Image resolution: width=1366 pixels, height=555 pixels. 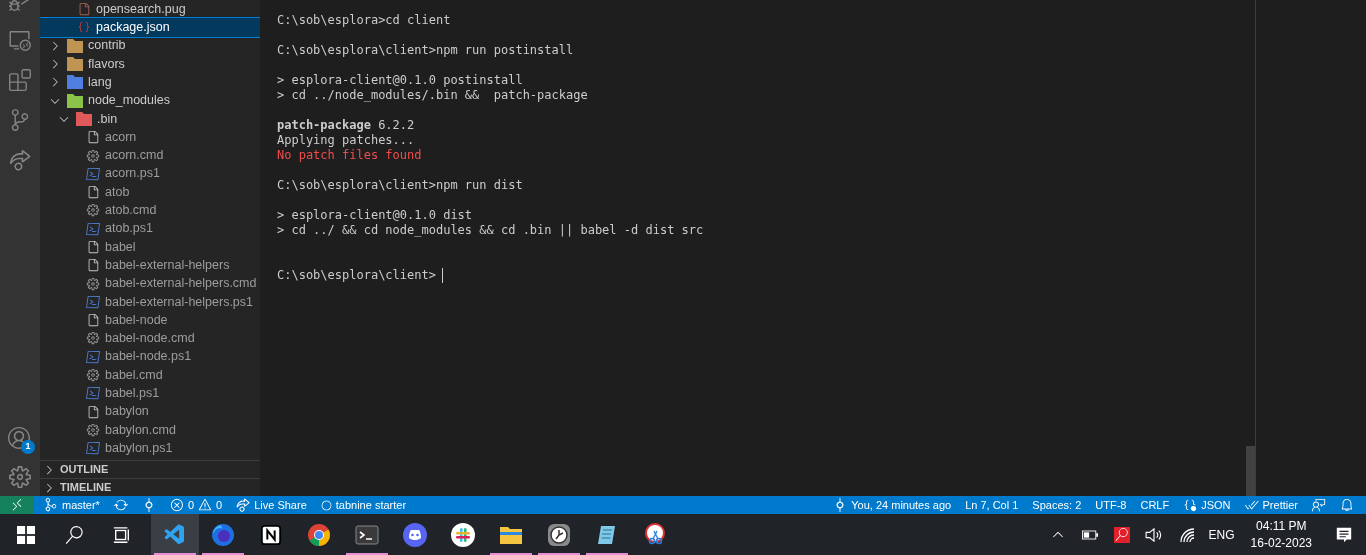 What do you see at coordinates (463, 534) in the screenshot?
I see `hashtag-app-icon` at bounding box center [463, 534].